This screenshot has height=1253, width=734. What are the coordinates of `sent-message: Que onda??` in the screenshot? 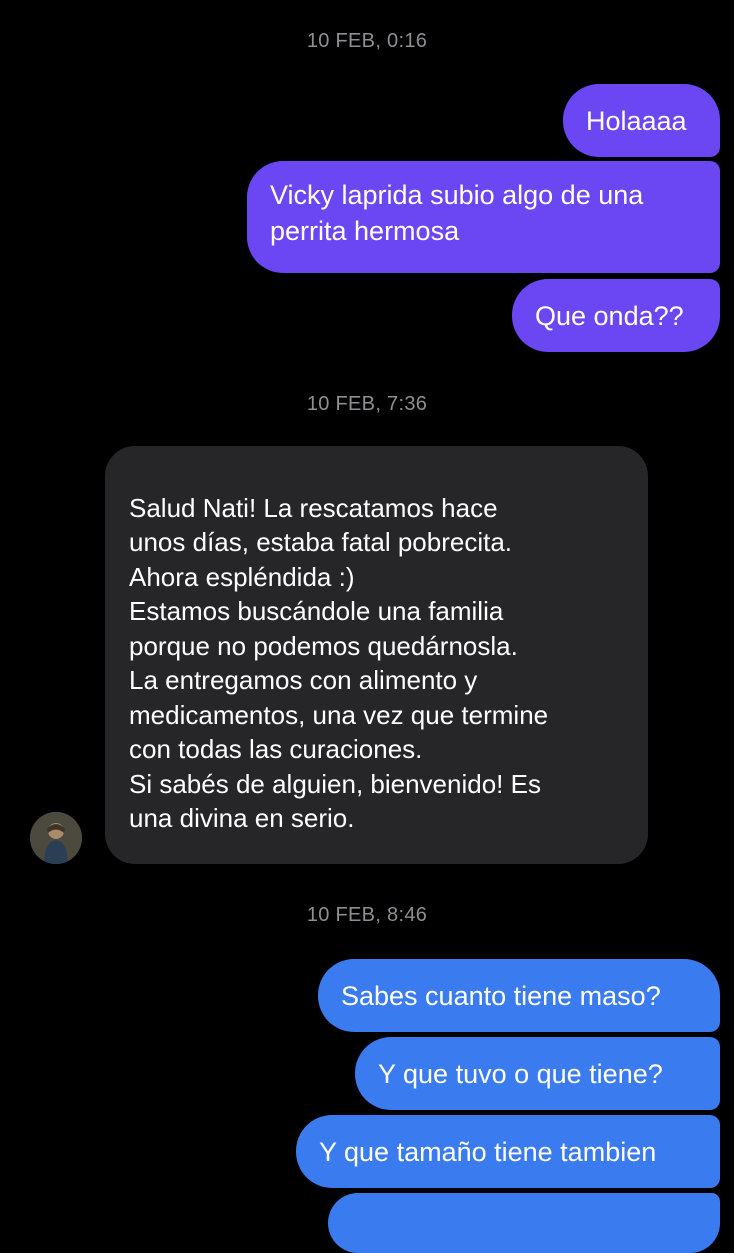 It's located at (616, 315).